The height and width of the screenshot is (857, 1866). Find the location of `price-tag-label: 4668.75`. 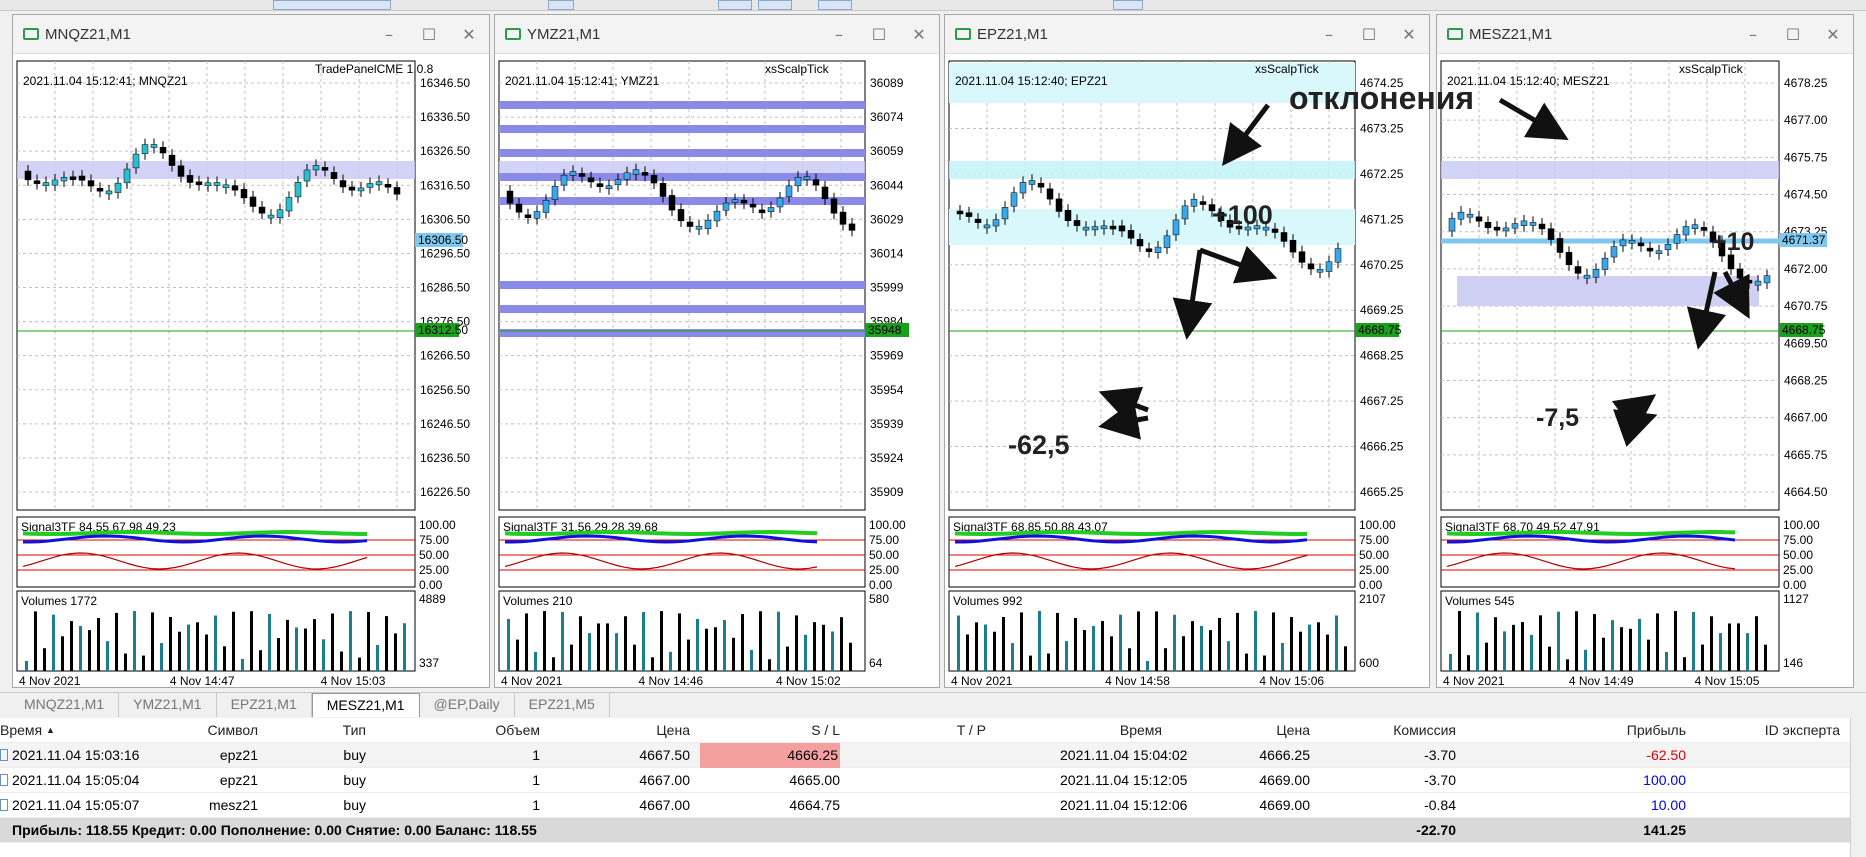

price-tag-label: 4668.75 is located at coordinates (1804, 330).